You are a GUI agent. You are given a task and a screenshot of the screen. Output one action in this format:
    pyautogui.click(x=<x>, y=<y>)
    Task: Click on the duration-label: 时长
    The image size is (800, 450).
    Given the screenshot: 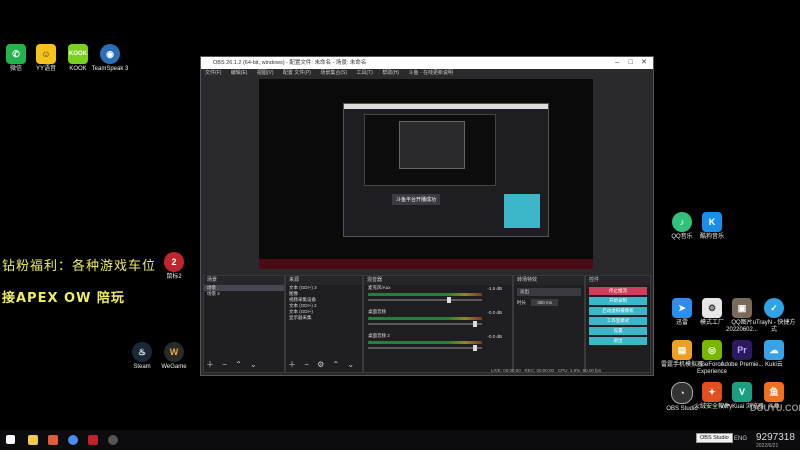 What is the action you would take?
    pyautogui.click(x=521, y=302)
    